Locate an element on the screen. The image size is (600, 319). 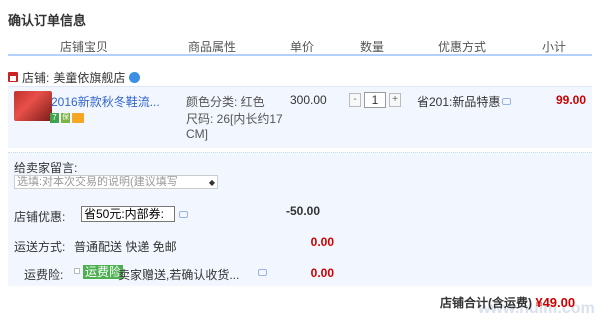
quantity-input: 1 is located at coordinates (375, 100).